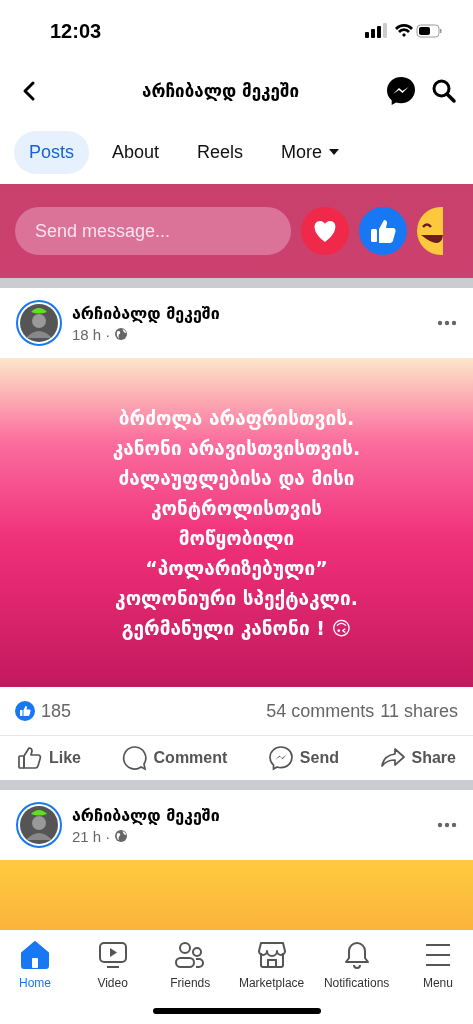  I want to click on page-title: არჩიბალდ მეკეში, so click(220, 91).